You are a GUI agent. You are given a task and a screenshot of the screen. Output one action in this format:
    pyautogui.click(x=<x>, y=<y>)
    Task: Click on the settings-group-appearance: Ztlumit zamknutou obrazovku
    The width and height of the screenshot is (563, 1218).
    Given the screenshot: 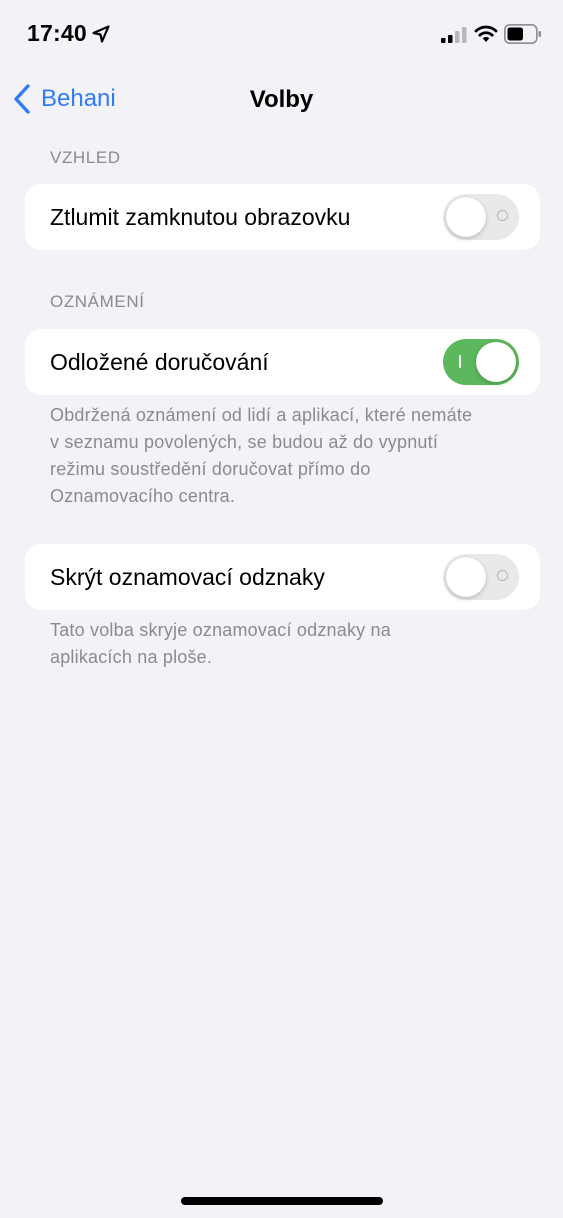 What is the action you would take?
    pyautogui.click(x=282, y=217)
    